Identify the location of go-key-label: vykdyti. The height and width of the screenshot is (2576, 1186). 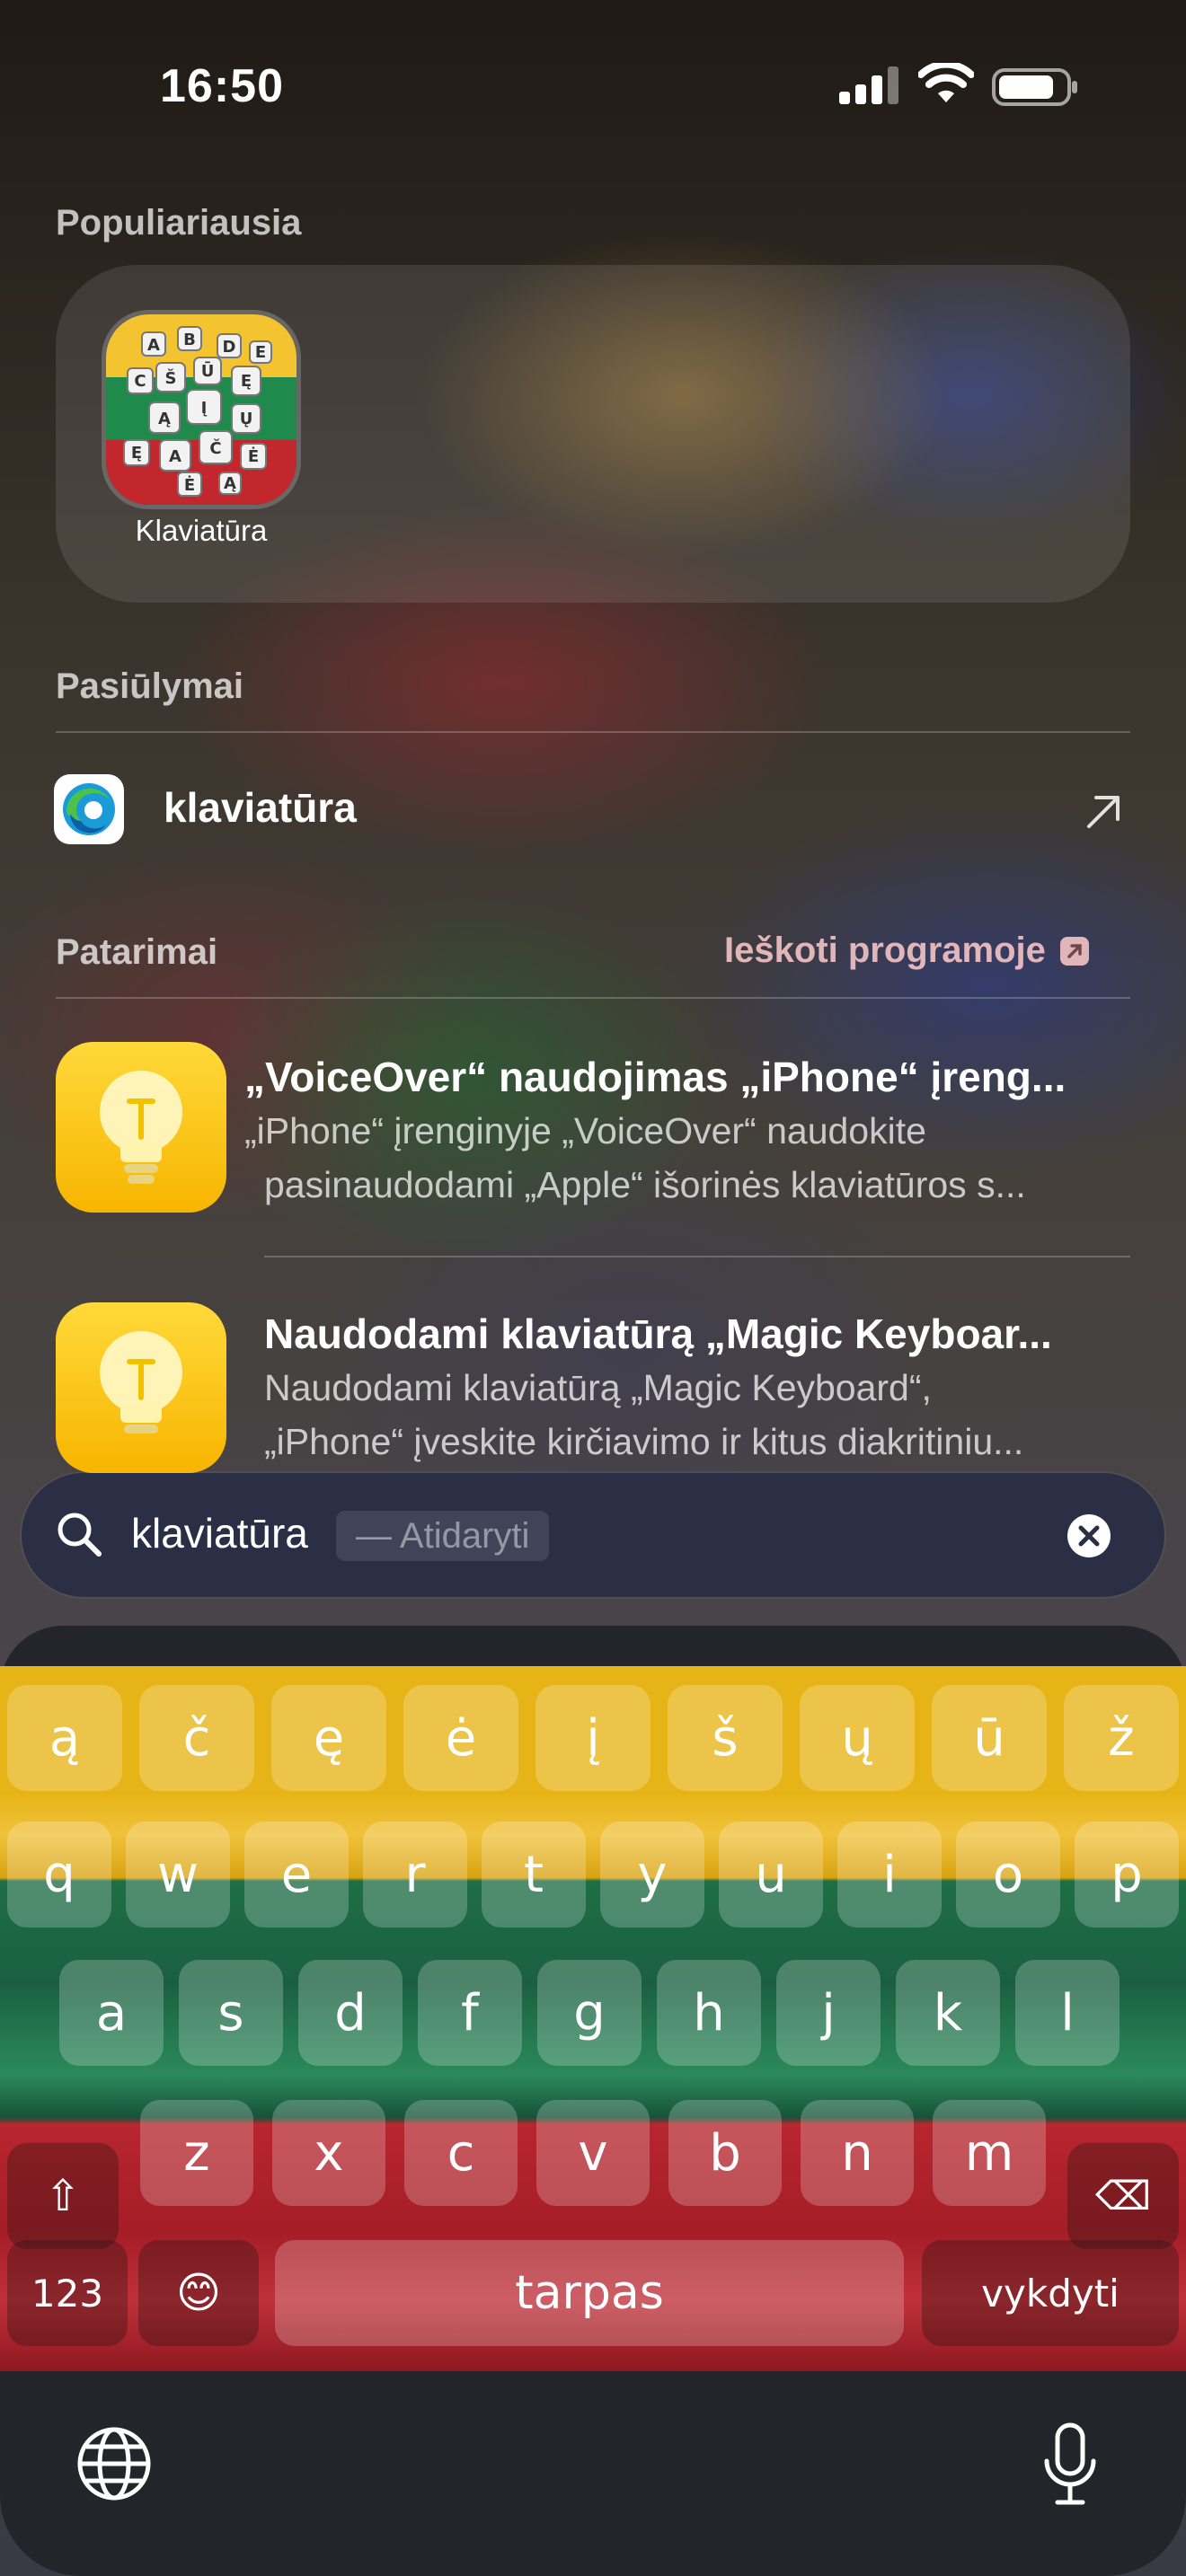
(1050, 2293).